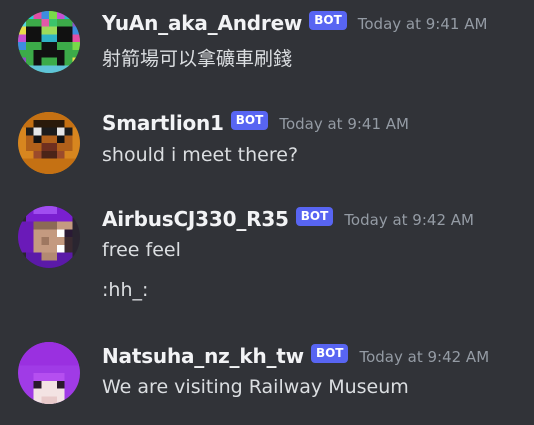  Describe the element at coordinates (125, 290) in the screenshot. I see `message-text: :hh_:` at that location.